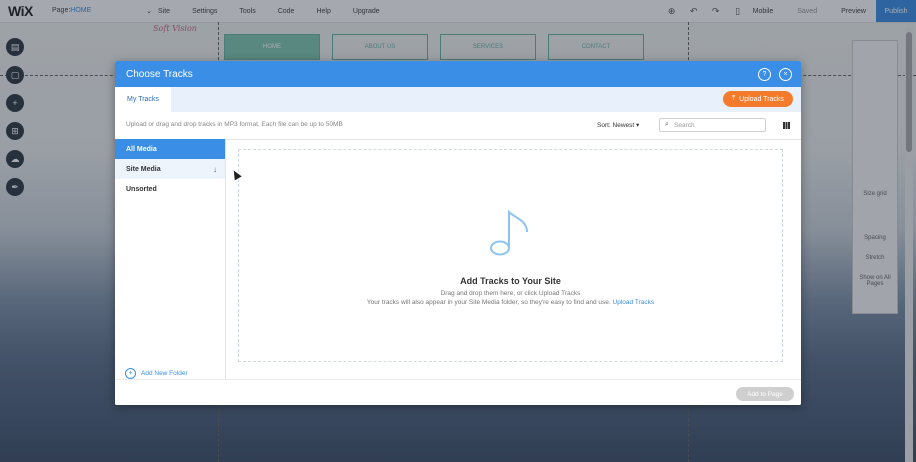  I want to click on folder-site-media: Site Media ↓, so click(170, 169).